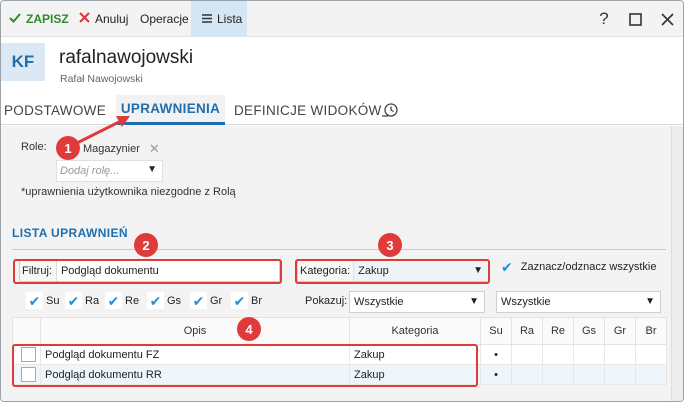 This screenshot has width=684, height=402. What do you see at coordinates (146, 245) in the screenshot?
I see `annotation-badge-2: 2` at bounding box center [146, 245].